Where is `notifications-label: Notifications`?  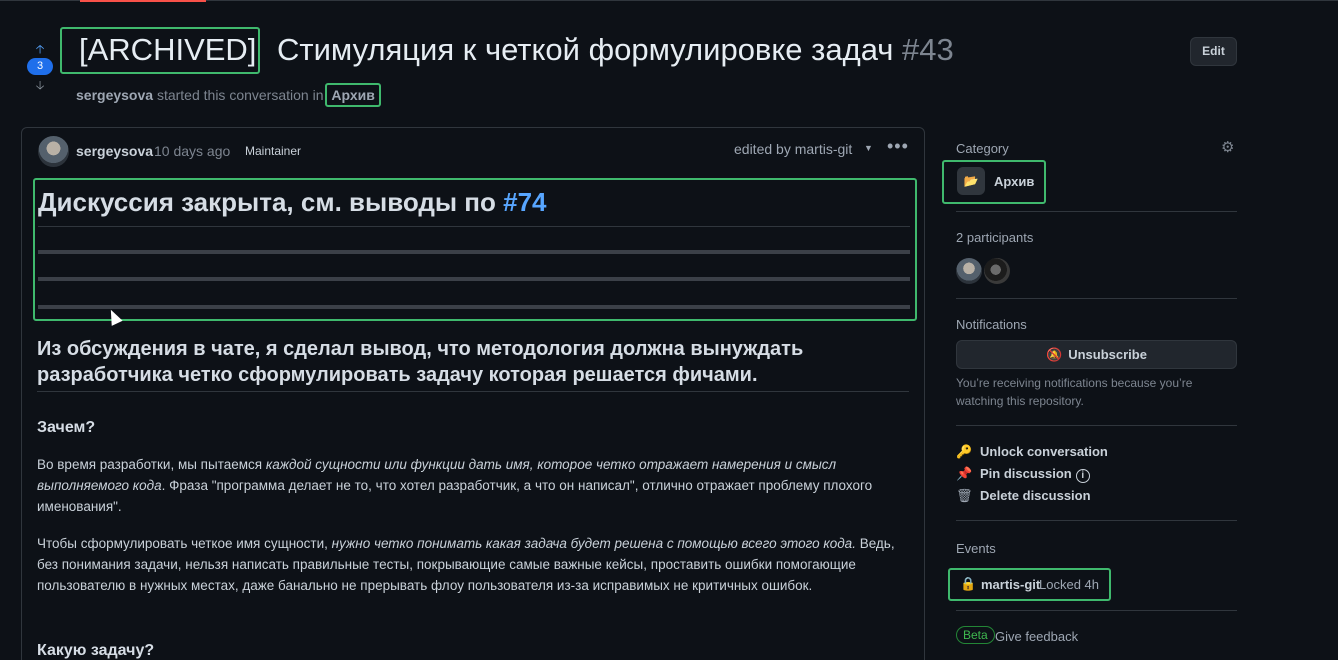
notifications-label: Notifications is located at coordinates (991, 324).